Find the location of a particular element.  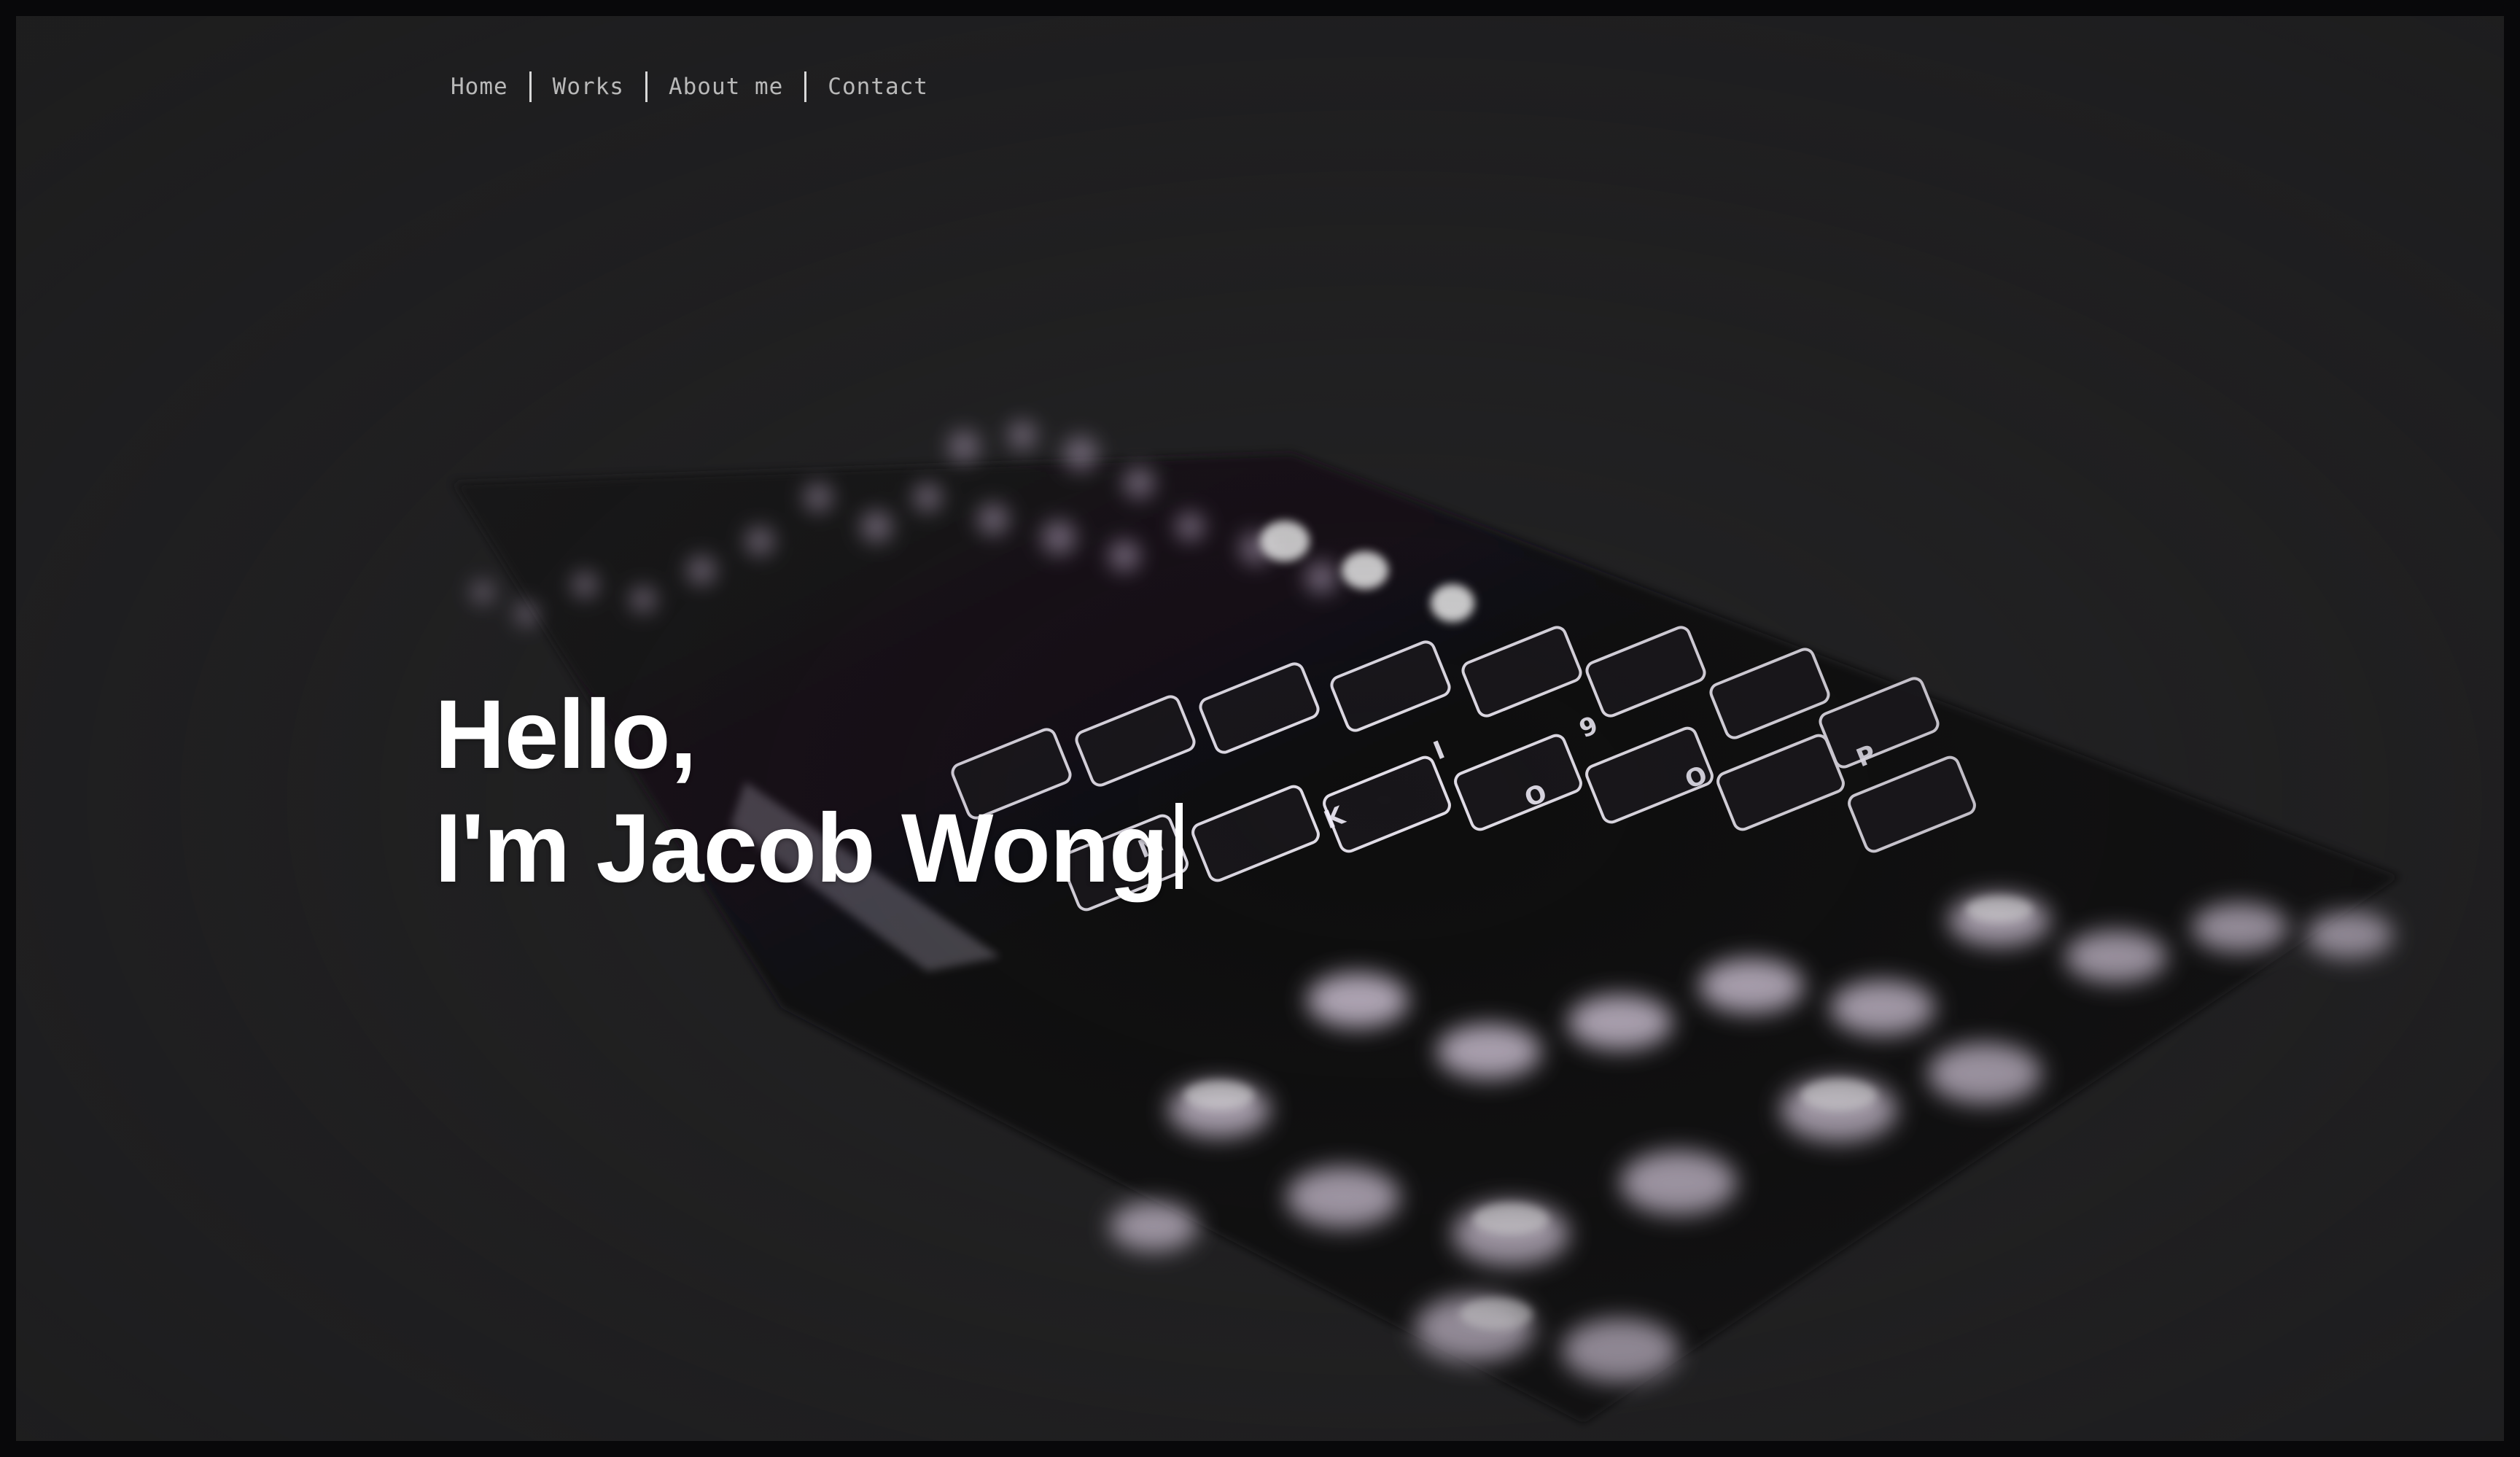

hero-intro-line: I'm Jacob Wong is located at coordinates (809, 849).